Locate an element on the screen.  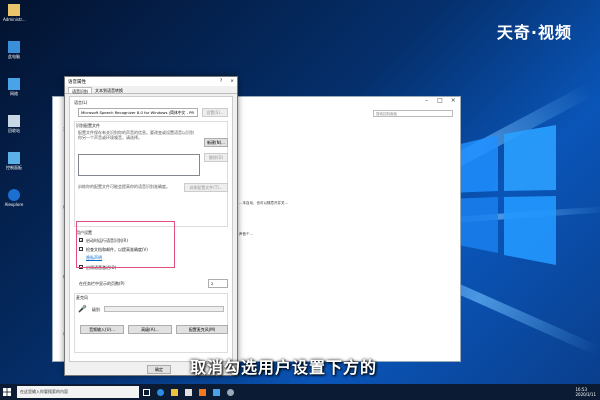
taskbar-app-control-panel is located at coordinates (216, 392).